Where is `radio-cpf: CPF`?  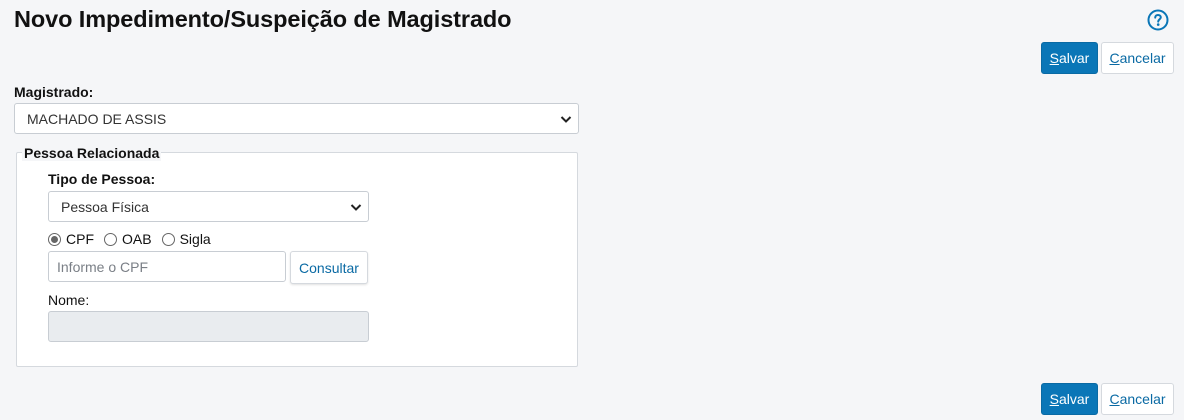 radio-cpf: CPF is located at coordinates (71, 239).